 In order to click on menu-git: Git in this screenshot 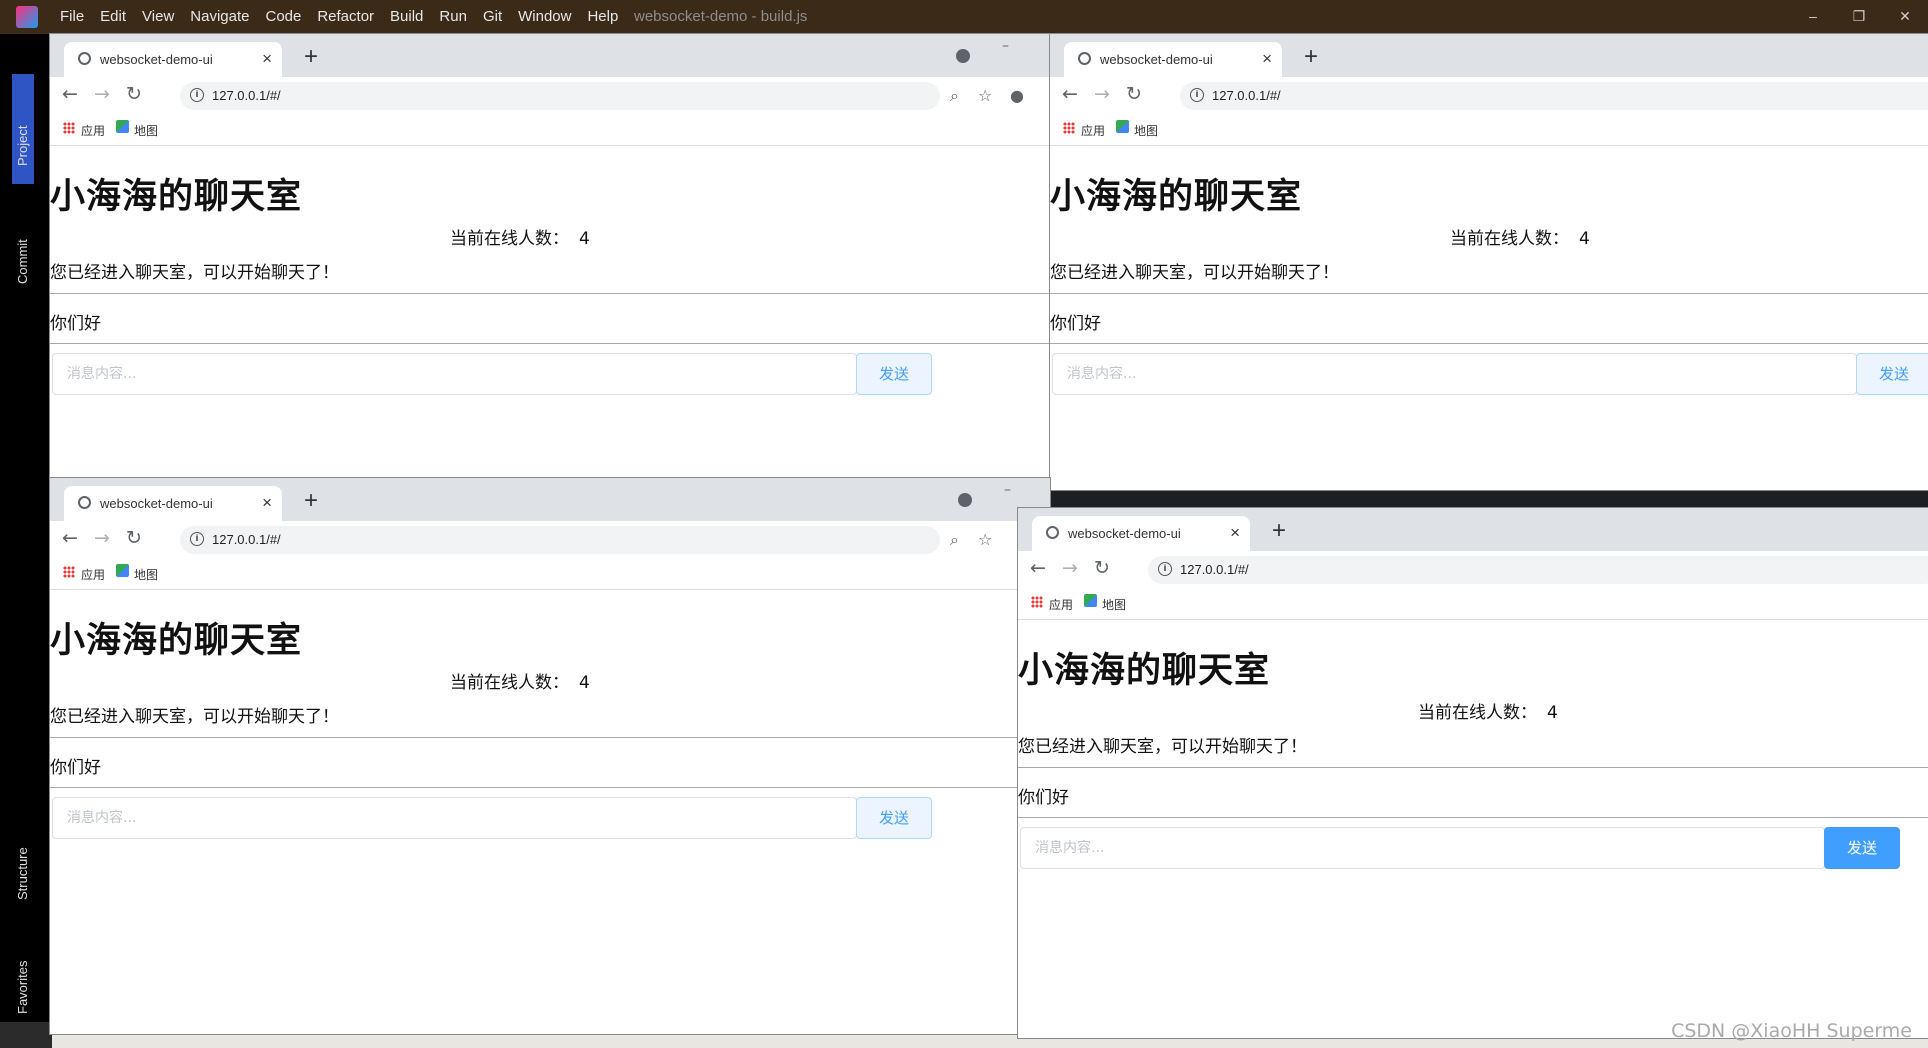, I will do `click(492, 17)`.